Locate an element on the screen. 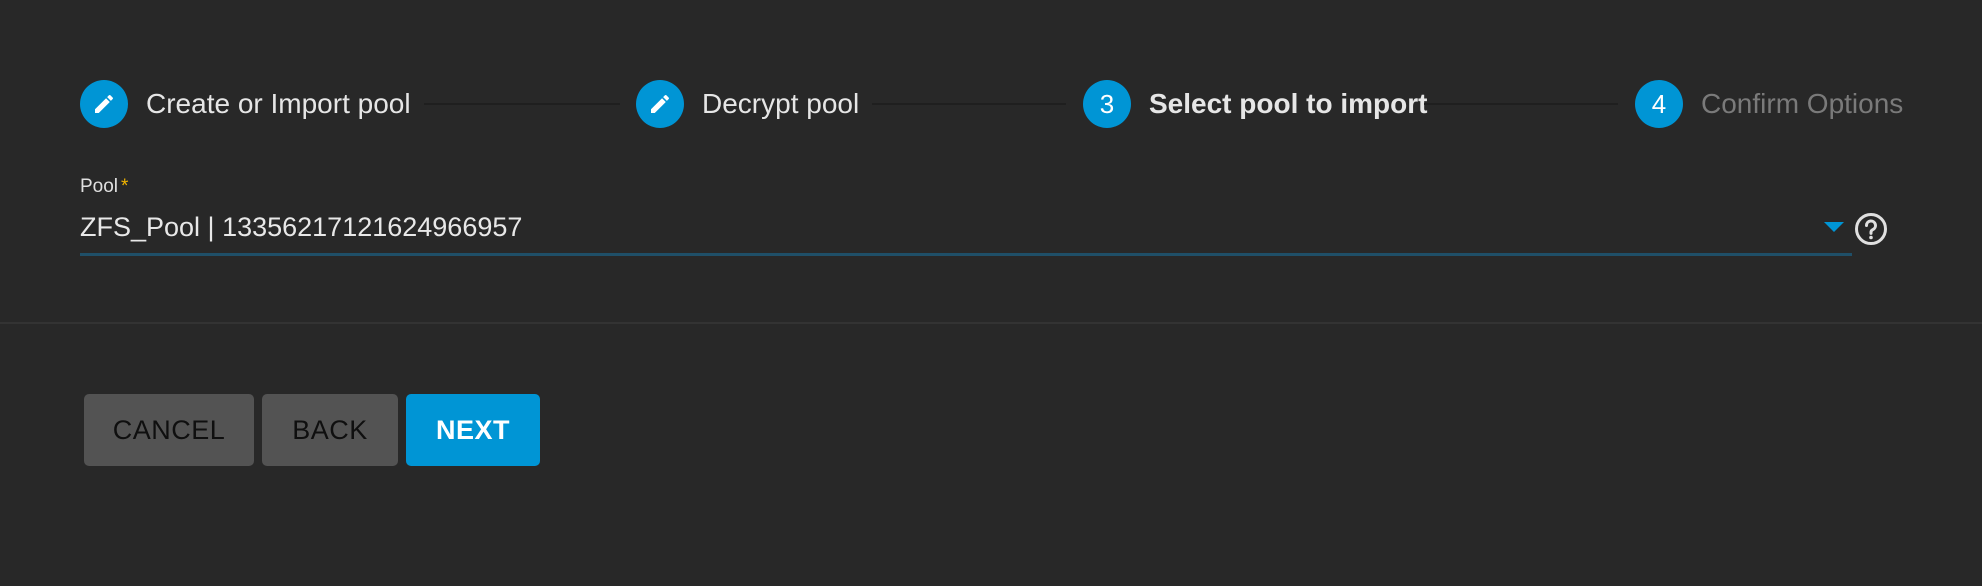 This screenshot has height=586, width=1982. help-circle-icon is located at coordinates (1871, 229).